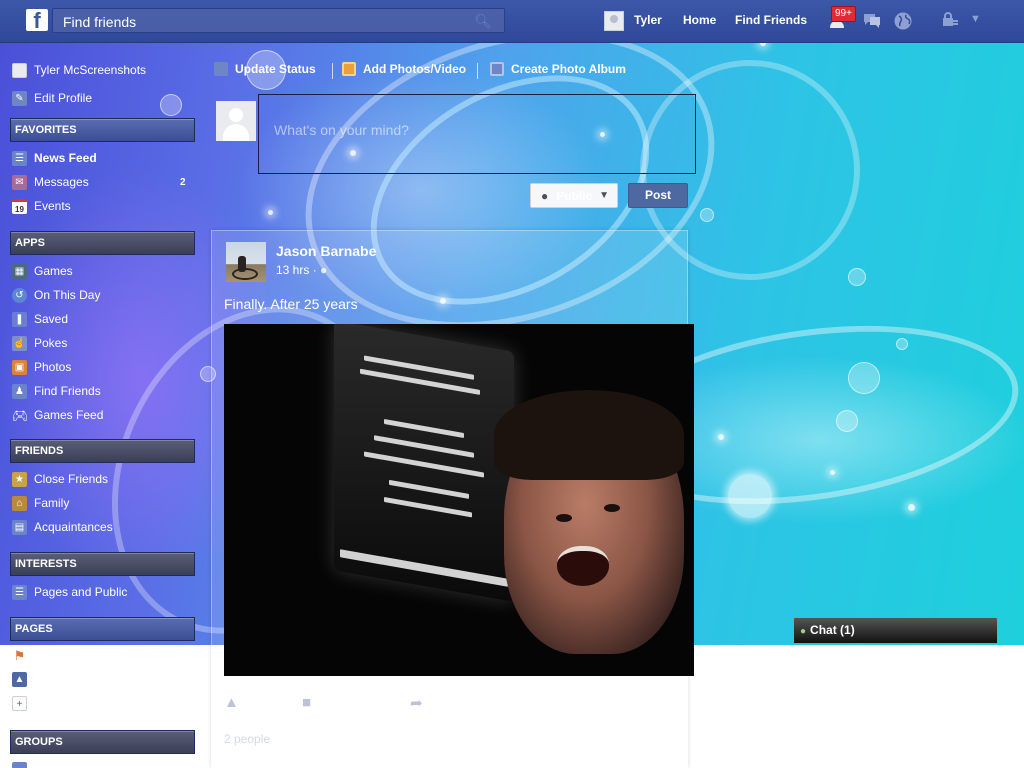 This screenshot has height=768, width=1024. I want to click on sidebar-item-saved: ❚ Saved, so click(40, 319).